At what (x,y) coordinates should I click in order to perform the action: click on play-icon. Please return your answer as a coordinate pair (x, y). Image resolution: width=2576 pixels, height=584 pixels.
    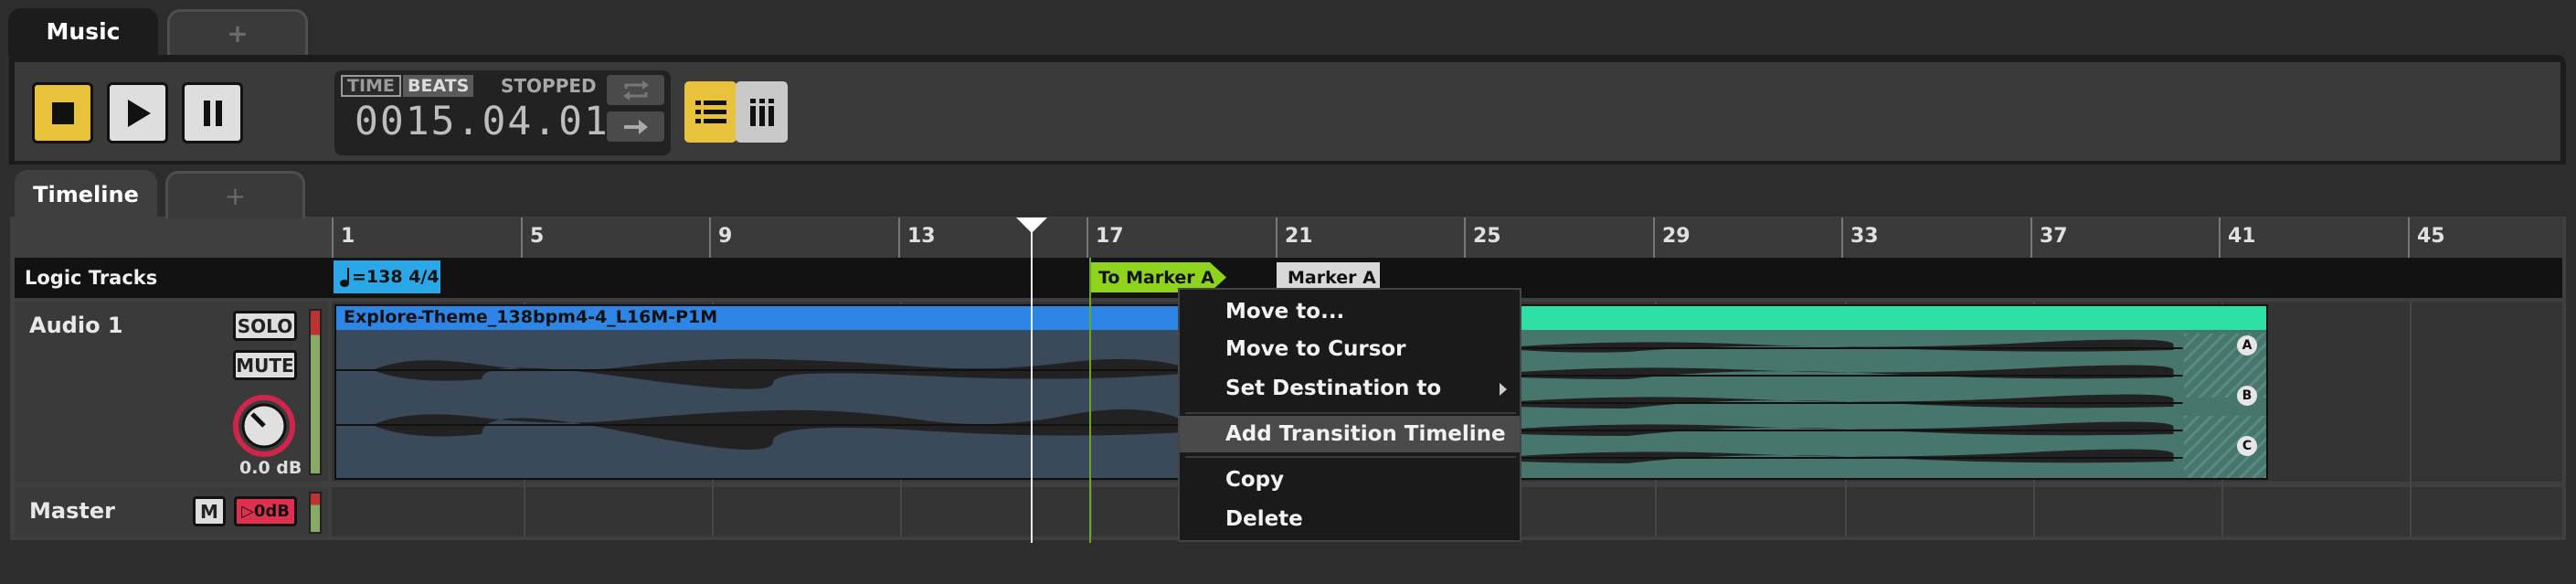
    Looking at the image, I should click on (139, 113).